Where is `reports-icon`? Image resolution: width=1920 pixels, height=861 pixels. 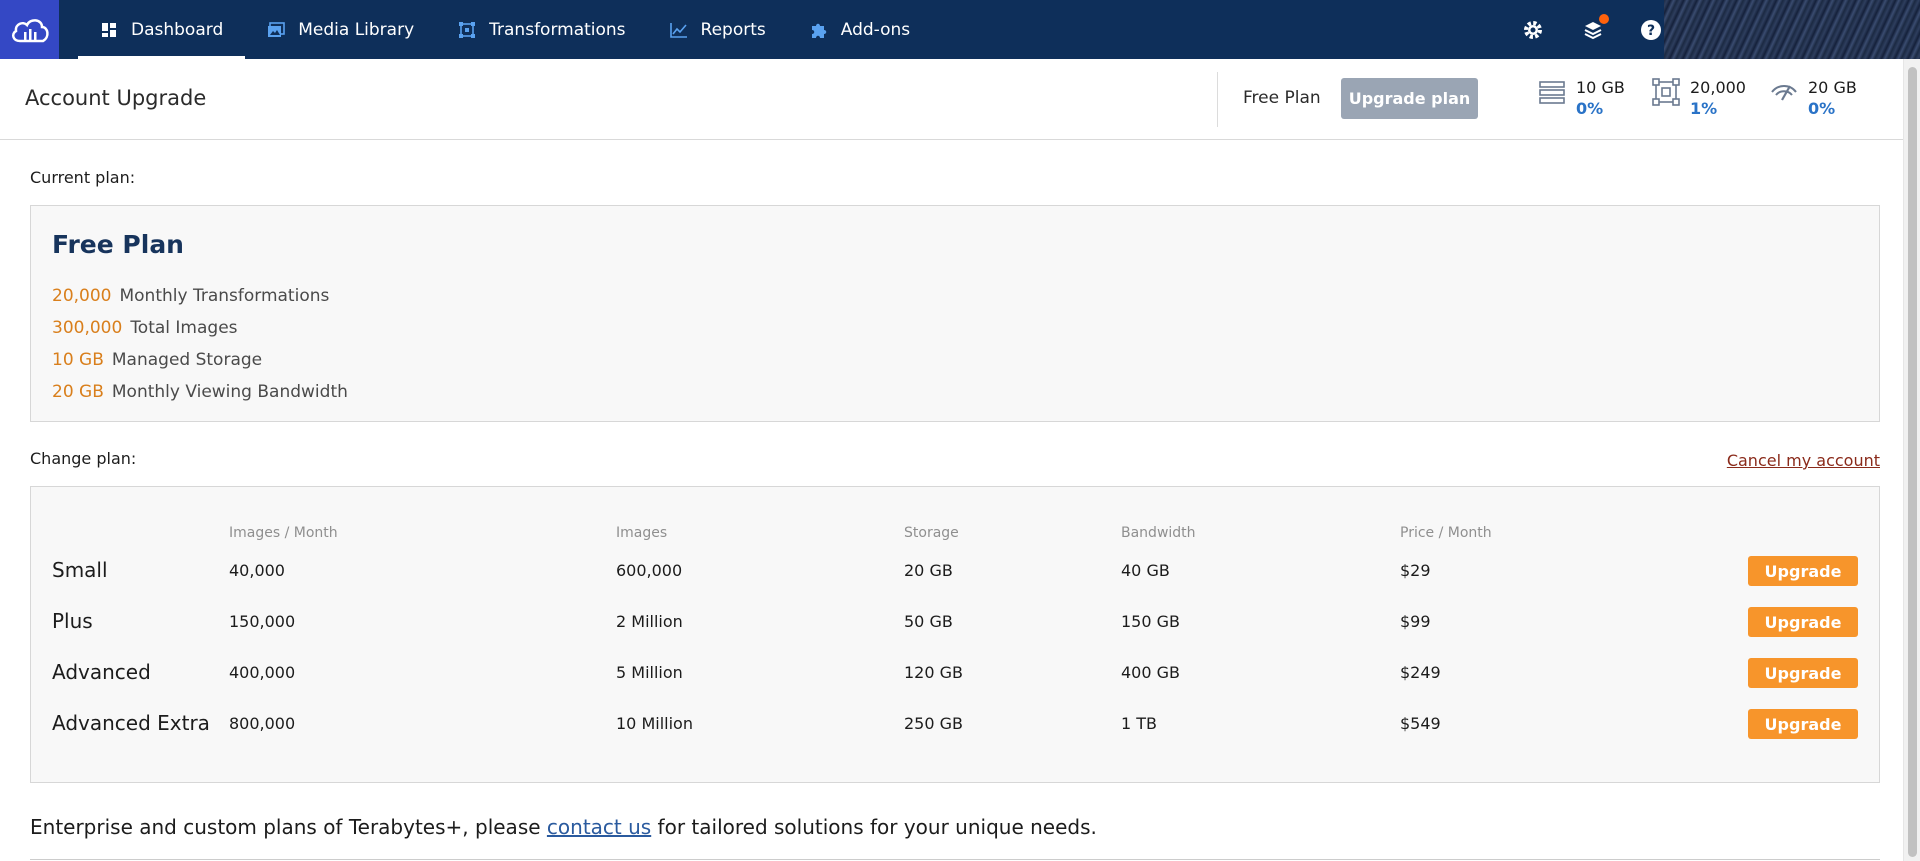 reports-icon is located at coordinates (678, 30).